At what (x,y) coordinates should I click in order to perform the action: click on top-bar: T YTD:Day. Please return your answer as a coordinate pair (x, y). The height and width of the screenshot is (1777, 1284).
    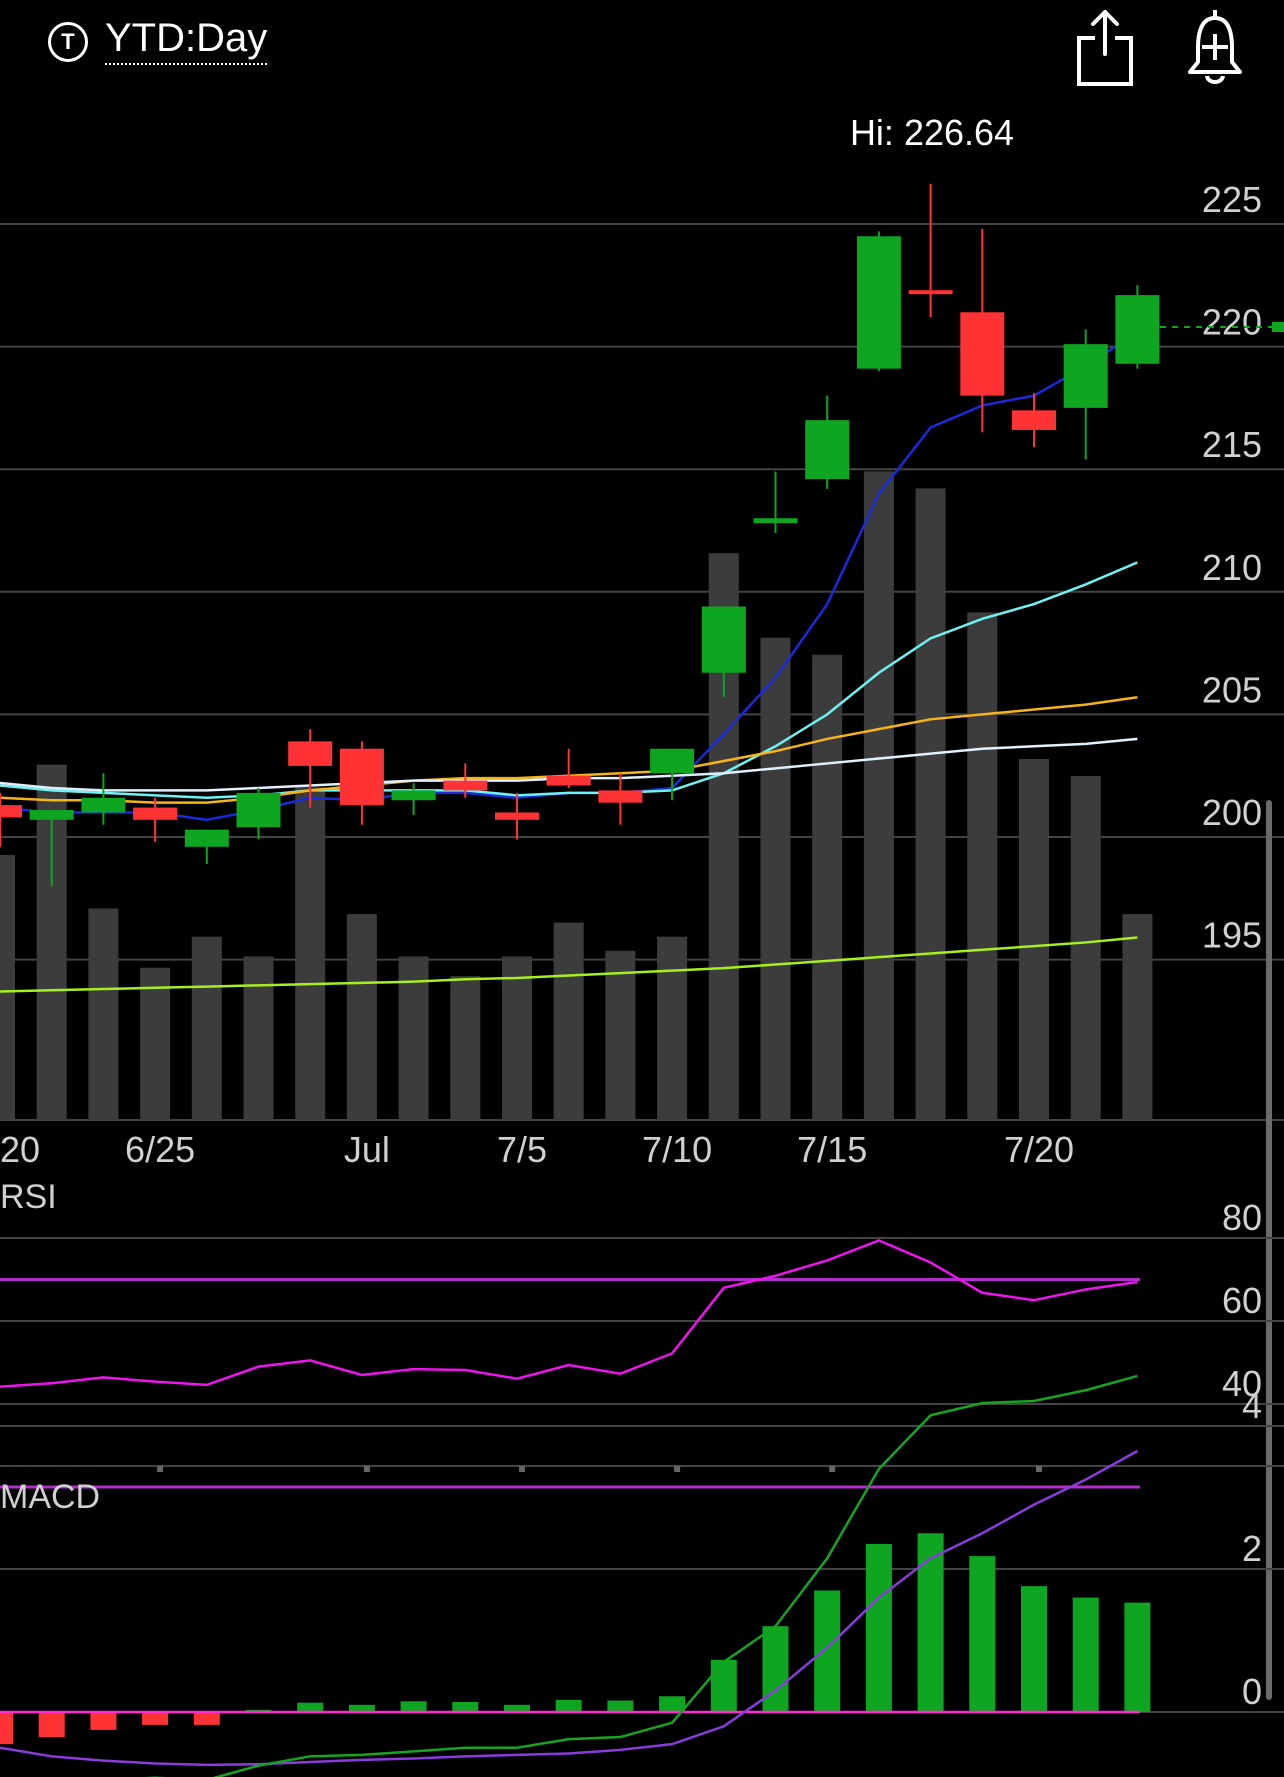
    Looking at the image, I should click on (642, 47).